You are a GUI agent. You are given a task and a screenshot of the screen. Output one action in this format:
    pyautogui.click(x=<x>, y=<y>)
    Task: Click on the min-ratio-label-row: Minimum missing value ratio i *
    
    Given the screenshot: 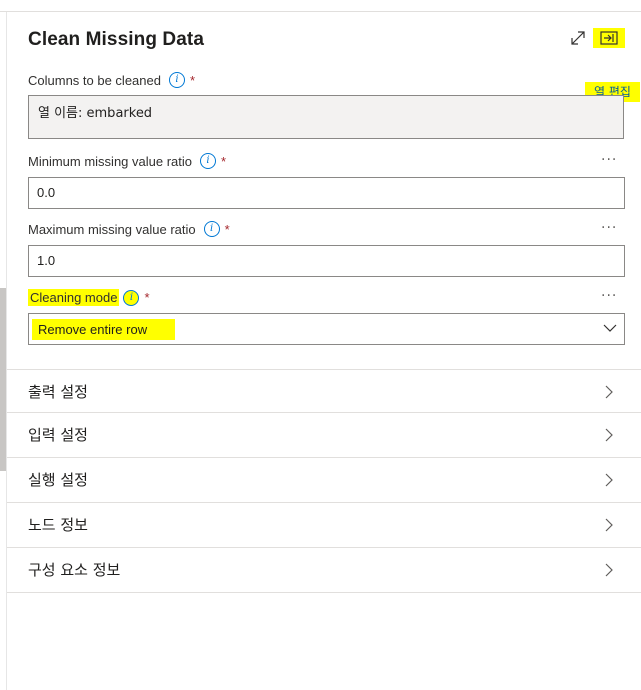 What is the action you would take?
    pyautogui.click(x=127, y=161)
    